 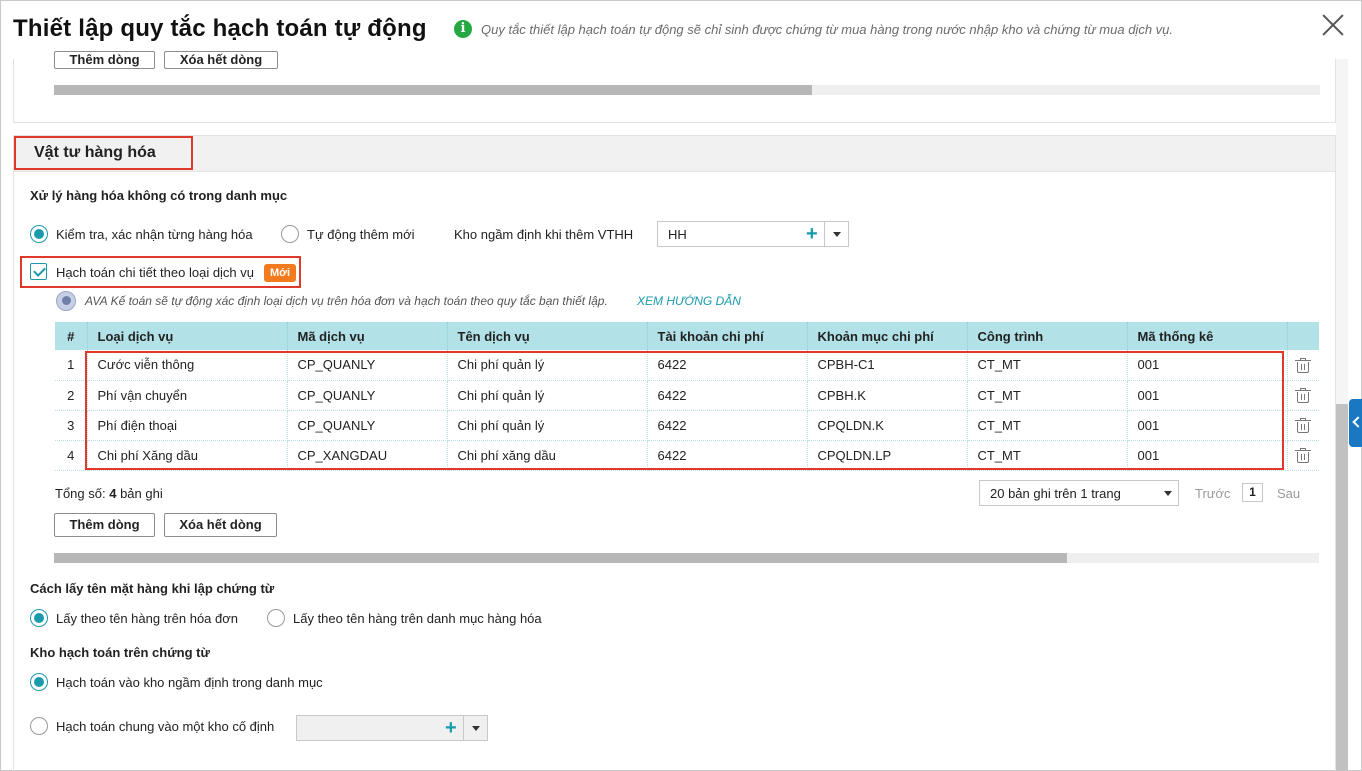 I want to click on radio-name-invoice-label: Lấy theo tên hàng trên hóa đơn, so click(x=147, y=618).